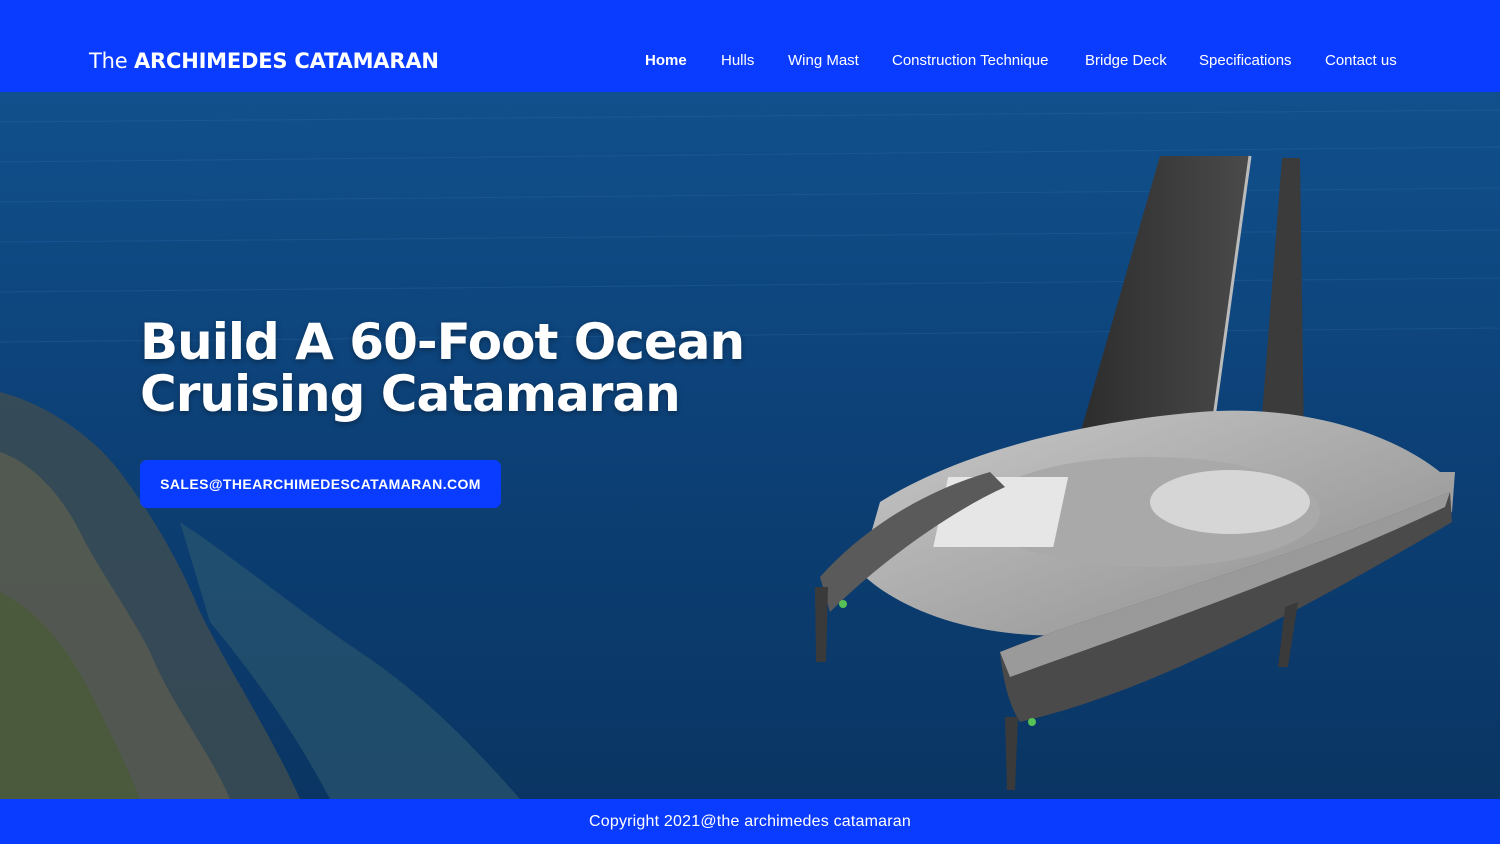  I want to click on nav-item-specifications: Specifications, so click(1245, 61).